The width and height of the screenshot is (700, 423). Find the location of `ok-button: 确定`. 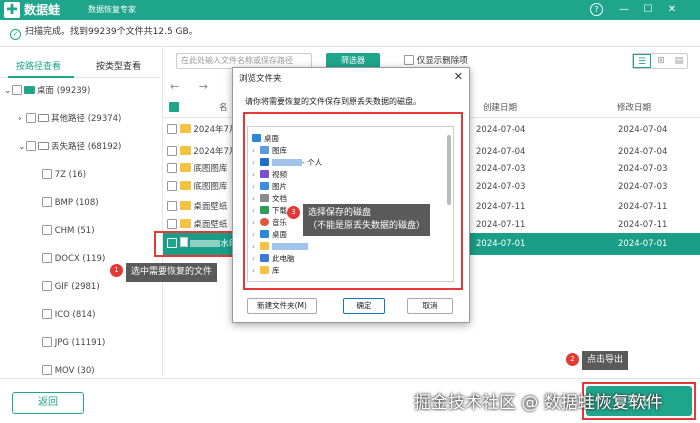

ok-button: 确定 is located at coordinates (364, 306).